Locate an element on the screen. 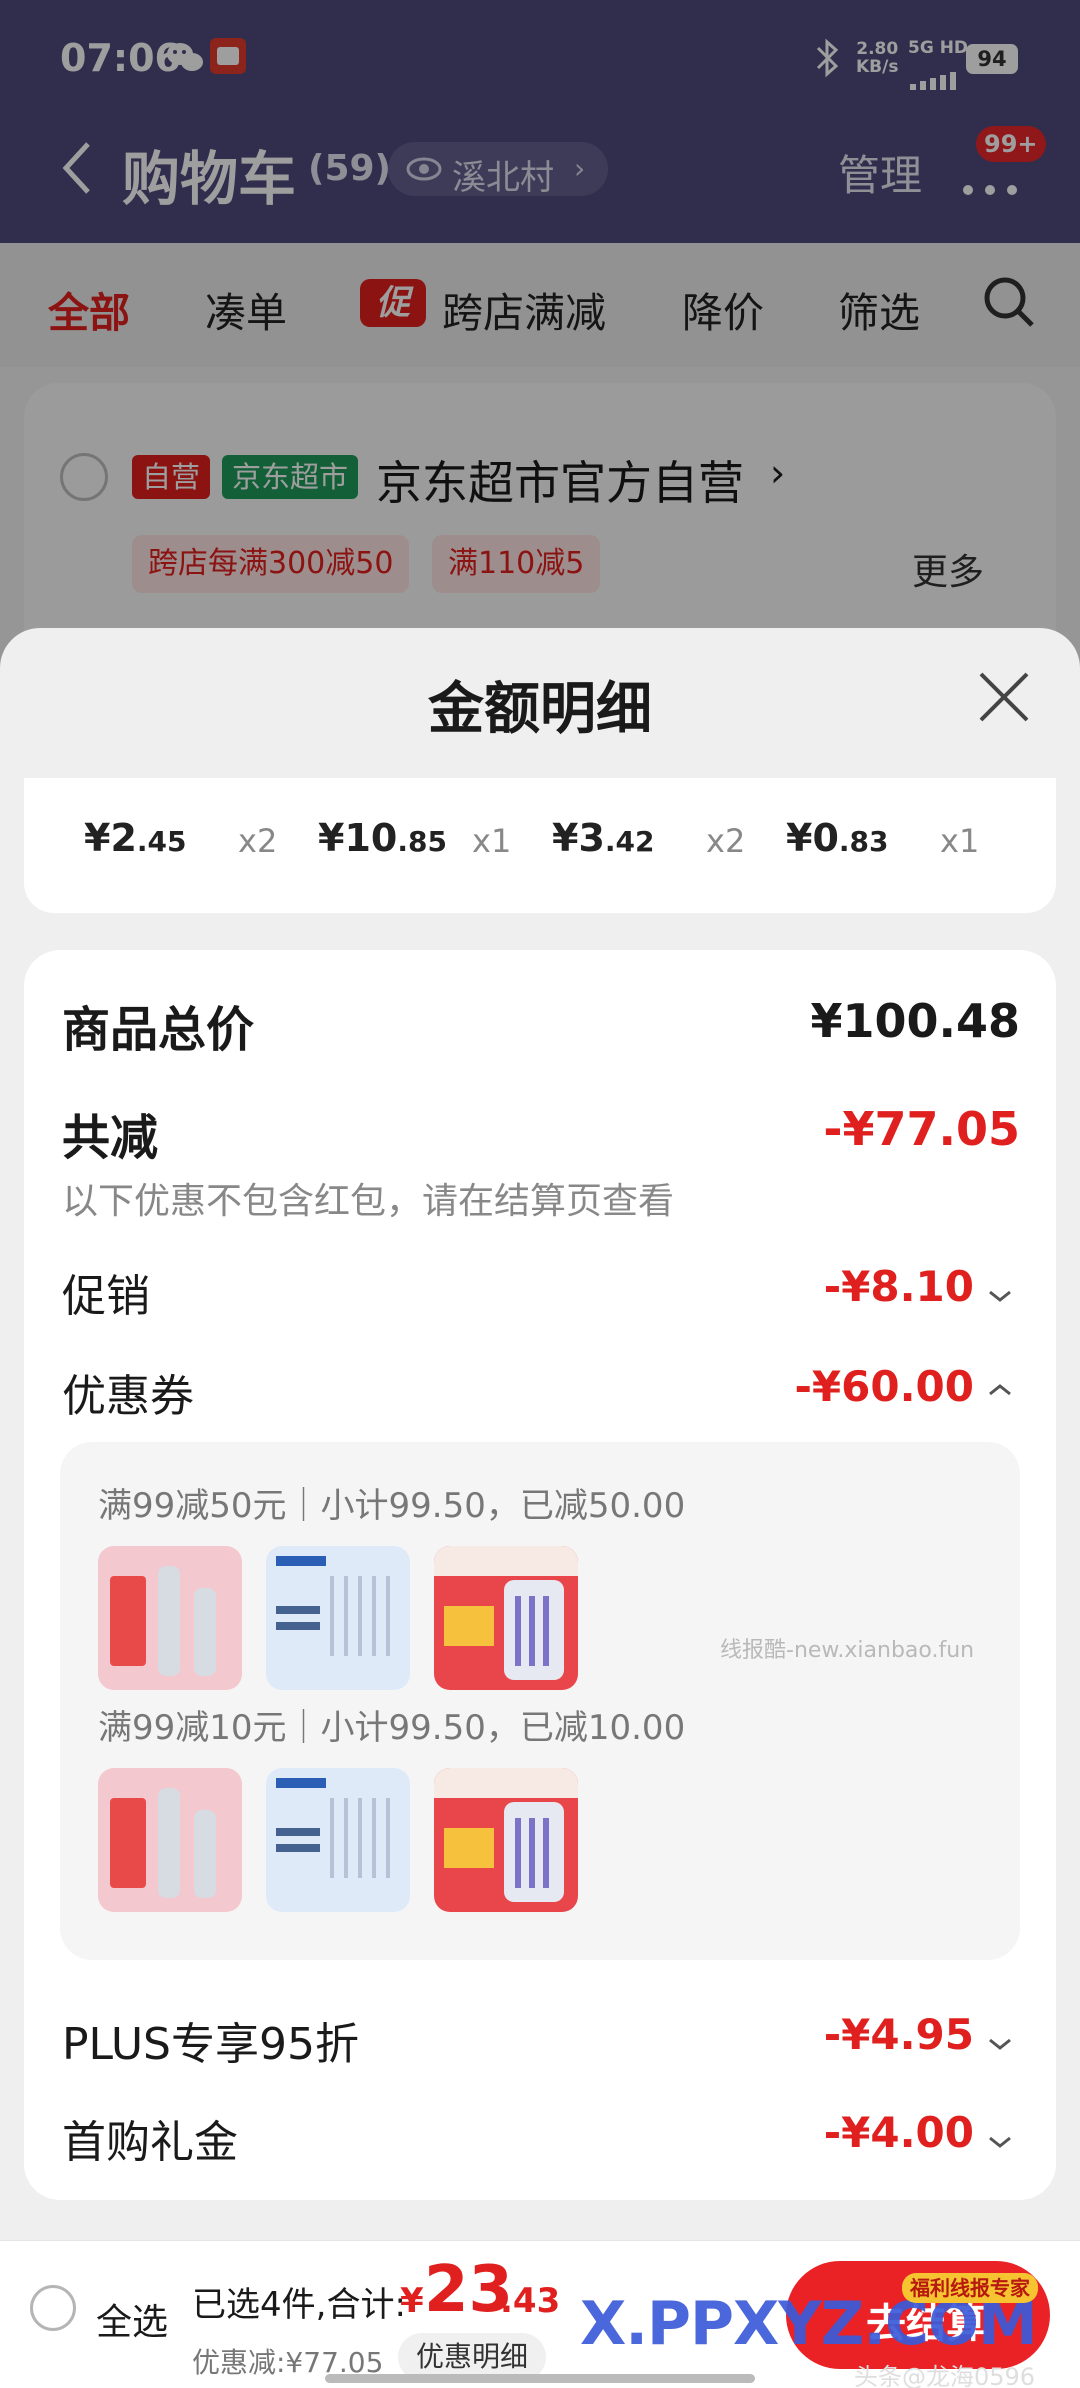  select-all-radio is located at coordinates (53, 2308).